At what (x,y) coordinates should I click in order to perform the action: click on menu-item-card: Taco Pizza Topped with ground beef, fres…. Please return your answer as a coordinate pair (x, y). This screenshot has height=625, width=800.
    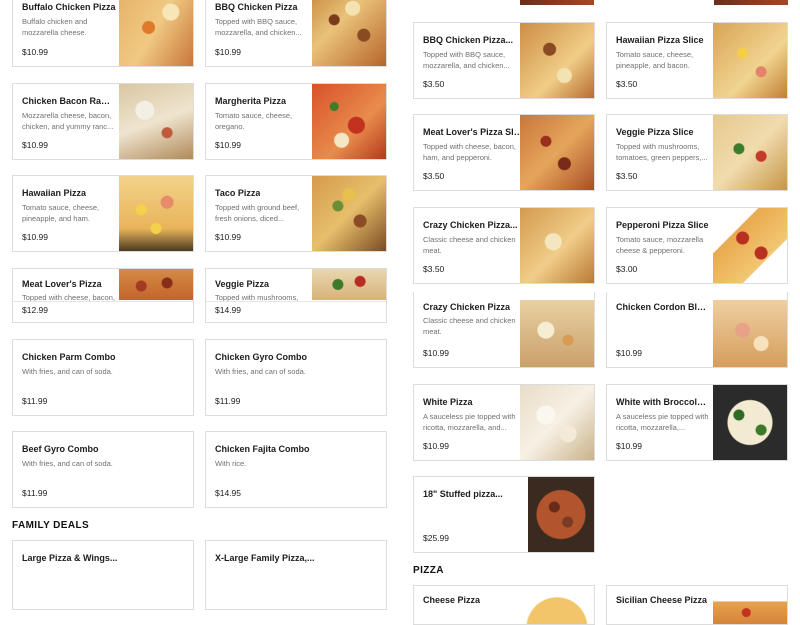
    Looking at the image, I should click on (296, 213).